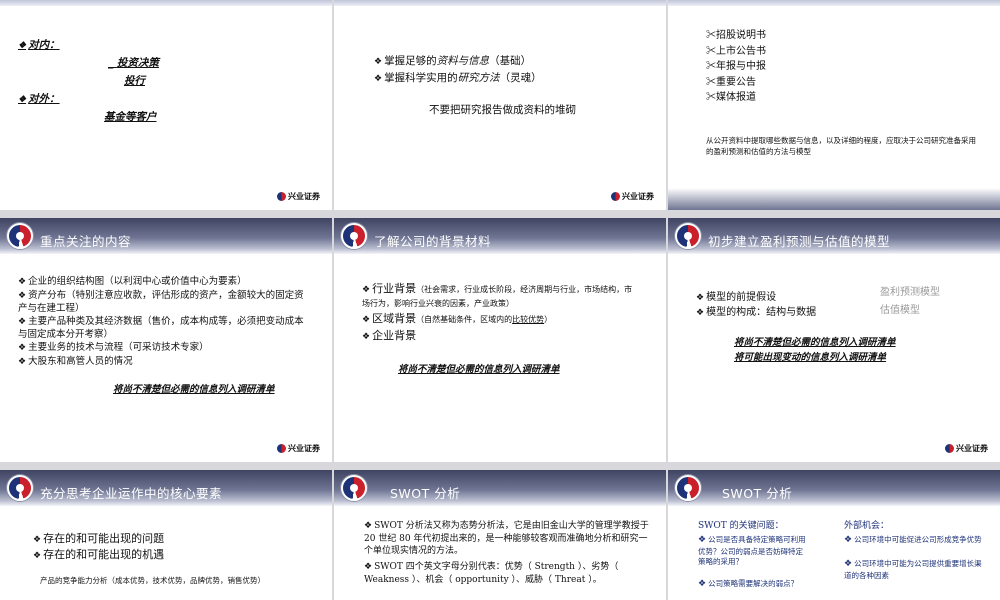  What do you see at coordinates (458, 78) in the screenshot?
I see `bullet-item: 掌握科学实用的研究方法（灵魂）` at bounding box center [458, 78].